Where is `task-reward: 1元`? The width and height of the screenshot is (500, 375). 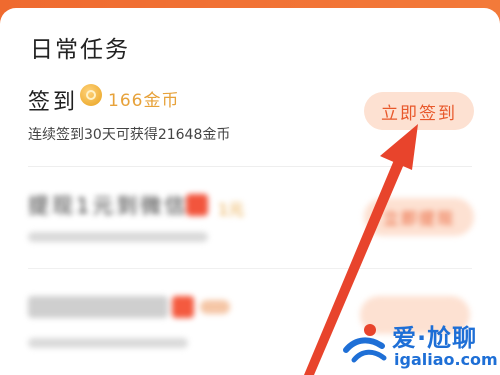
task-reward: 1元 is located at coordinates (231, 209).